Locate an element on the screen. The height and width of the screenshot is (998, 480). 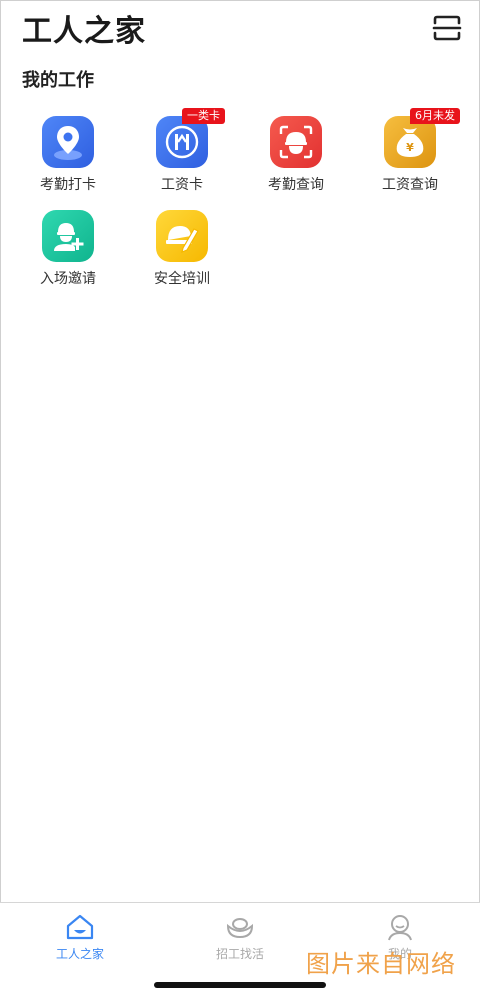
page-title: 工人之家 is located at coordinates (84, 31).